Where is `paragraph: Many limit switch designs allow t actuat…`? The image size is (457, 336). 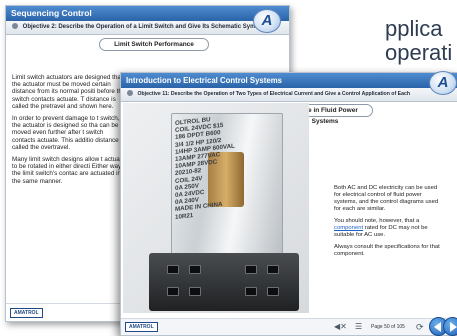
paragraph: Many limit switch designs allow t actuat… is located at coordinates (70, 170).